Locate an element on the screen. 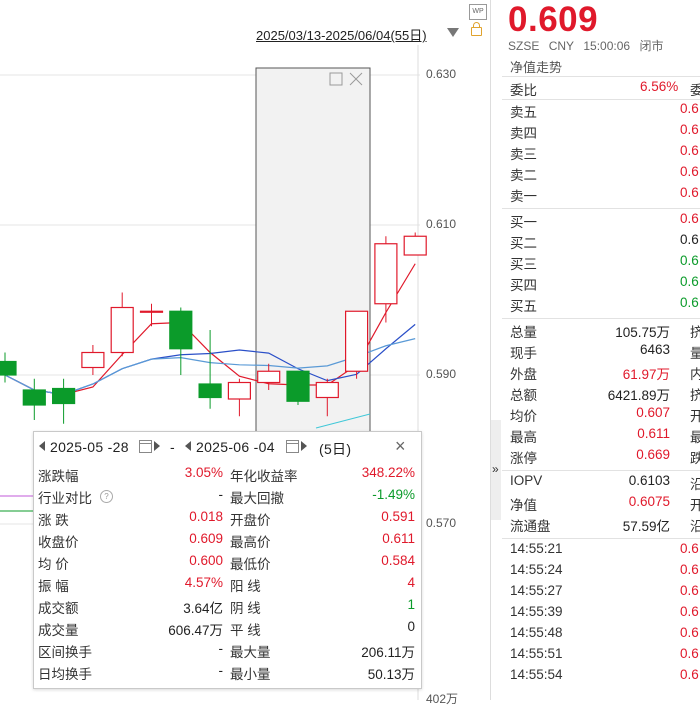  stat-row-label: 涨停 is located at coordinates (523, 458).